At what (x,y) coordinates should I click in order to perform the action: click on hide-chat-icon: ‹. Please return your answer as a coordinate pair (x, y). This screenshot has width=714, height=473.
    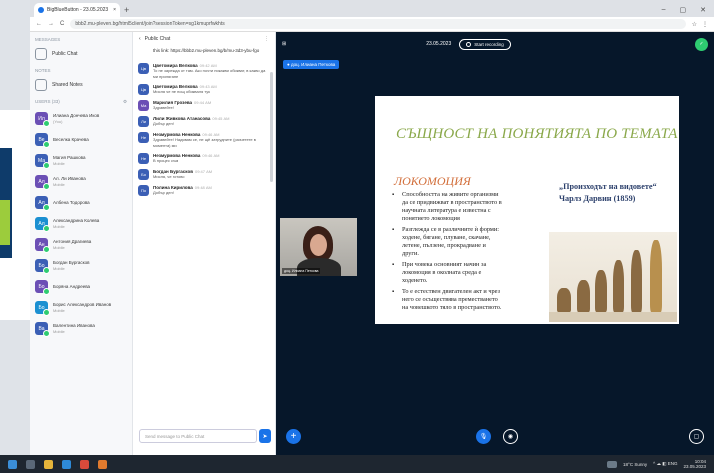
    Looking at the image, I should click on (140, 39).